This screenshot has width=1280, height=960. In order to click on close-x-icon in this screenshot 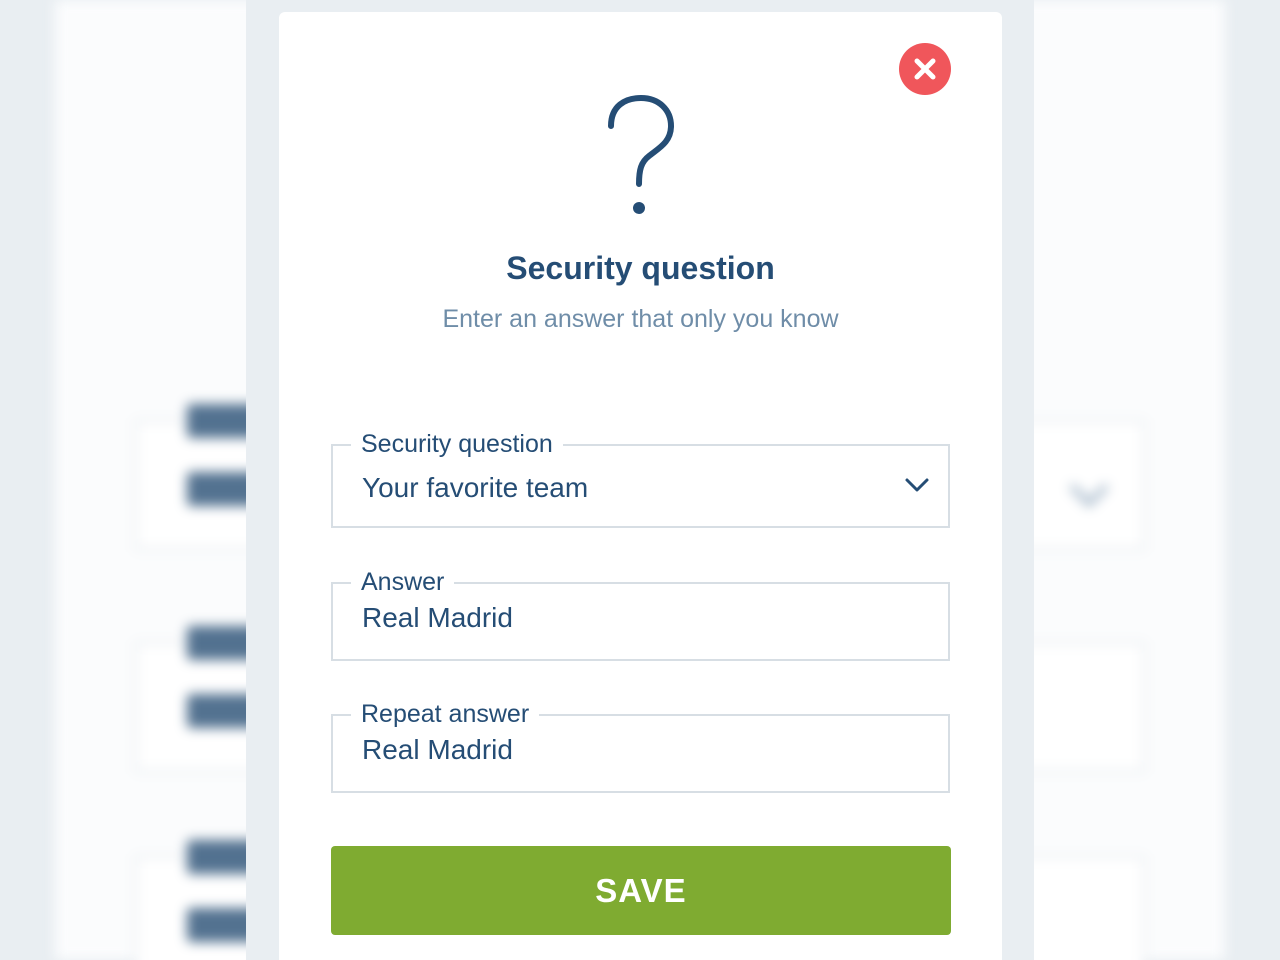, I will do `click(925, 69)`.